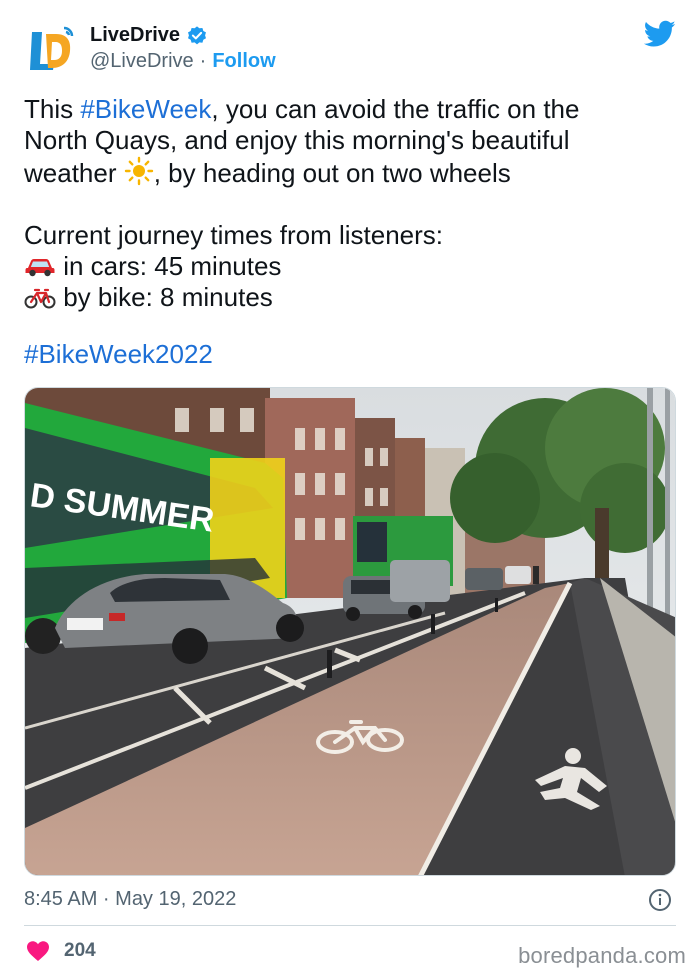 The height and width of the screenshot is (979, 700). I want to click on footer-divider, so click(350, 925).